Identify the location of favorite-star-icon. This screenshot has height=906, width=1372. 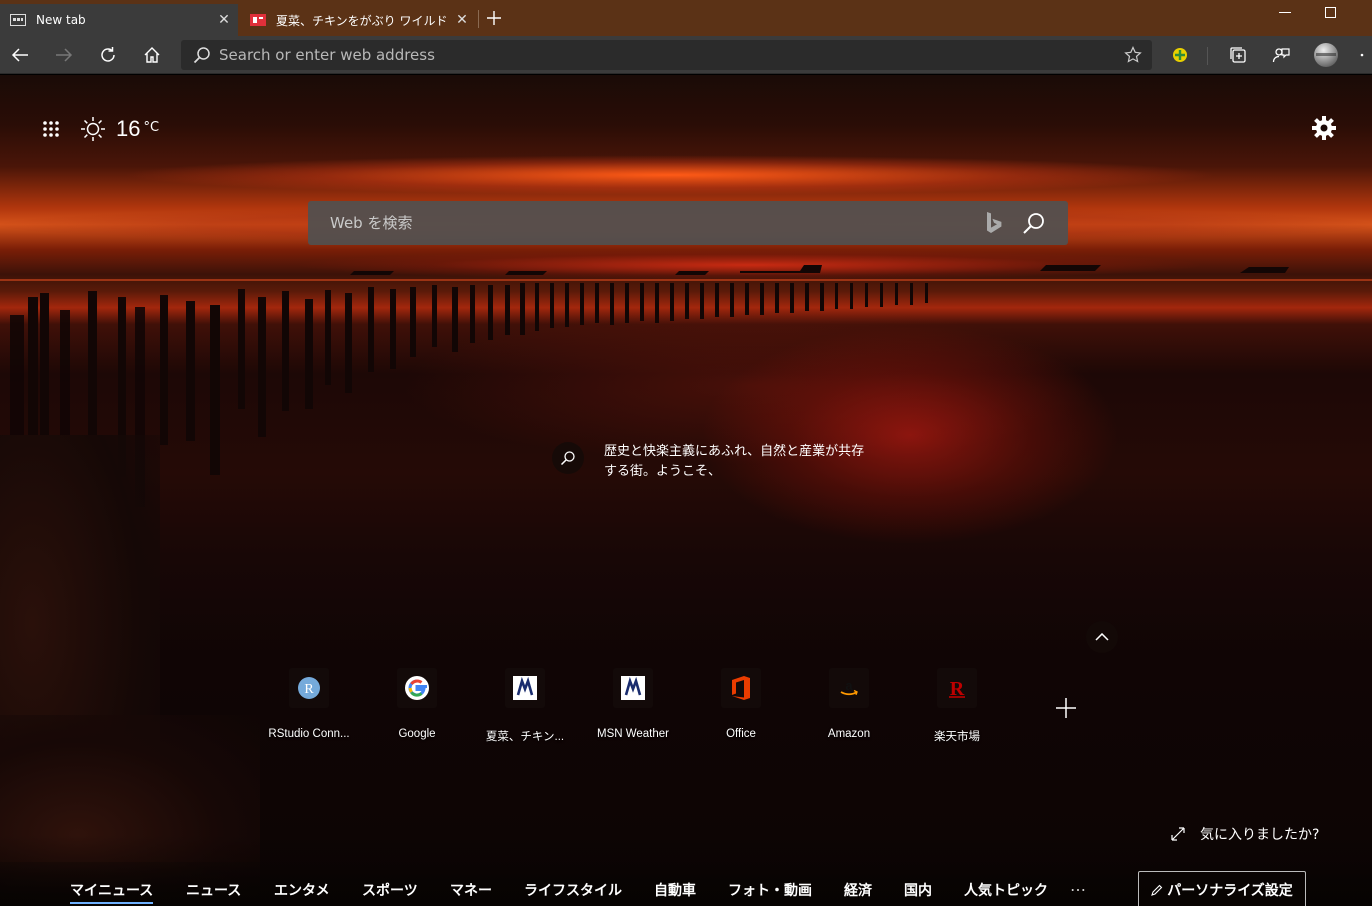
(1133, 55).